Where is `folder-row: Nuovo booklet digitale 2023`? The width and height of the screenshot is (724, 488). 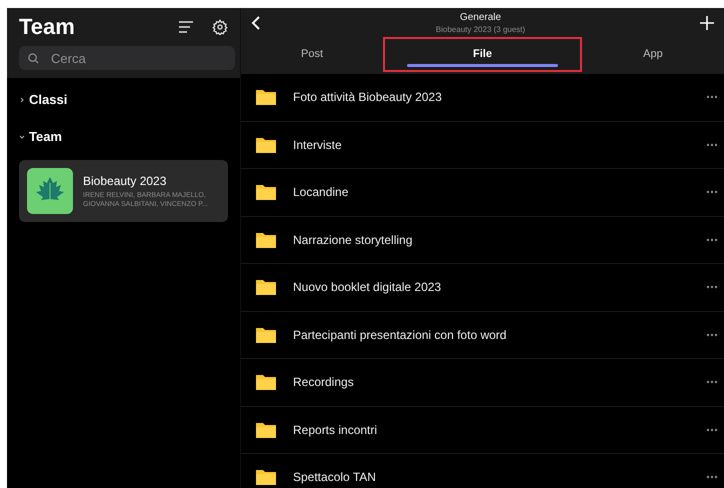
folder-row: Nuovo booklet digitale 2023 is located at coordinates (482, 288).